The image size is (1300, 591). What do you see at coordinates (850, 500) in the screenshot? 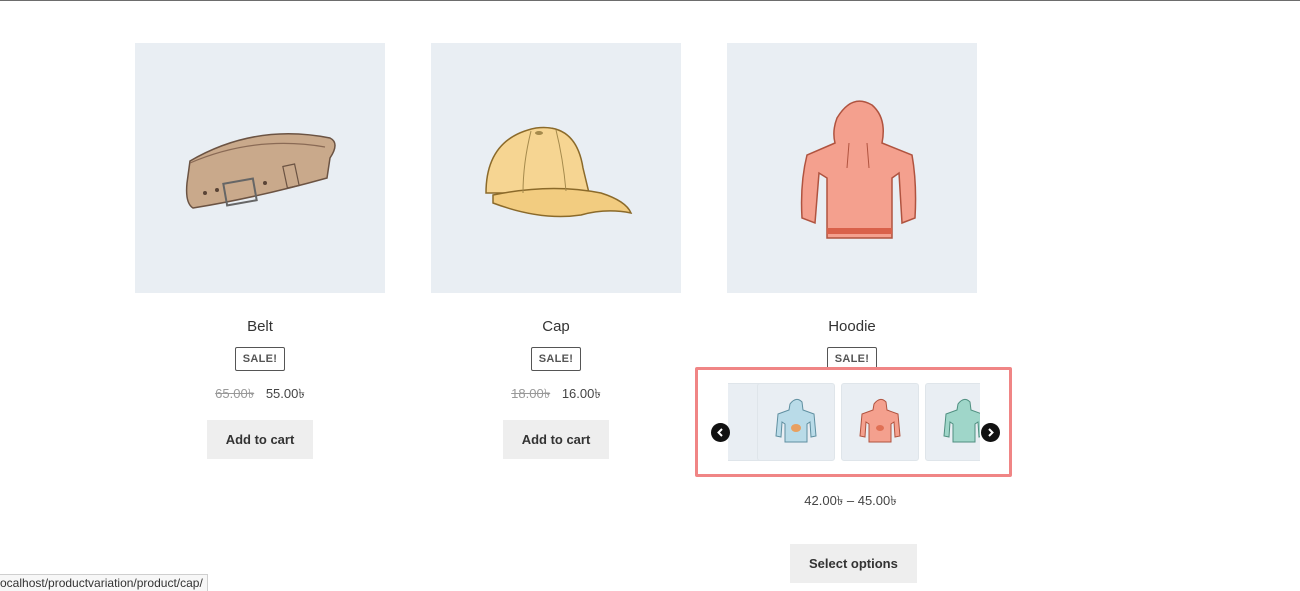
I see `price-range: 42.00৳ – 45.00৳` at bounding box center [850, 500].